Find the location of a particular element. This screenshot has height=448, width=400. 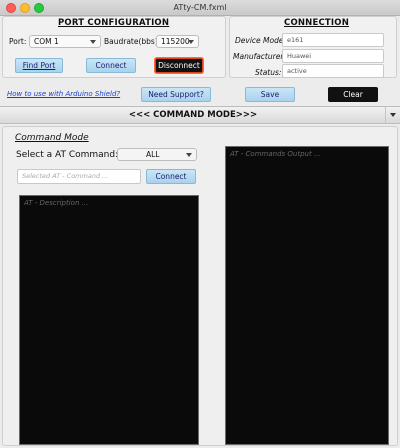

command-mode-title-text: Command Mode is located at coordinates (52, 138).